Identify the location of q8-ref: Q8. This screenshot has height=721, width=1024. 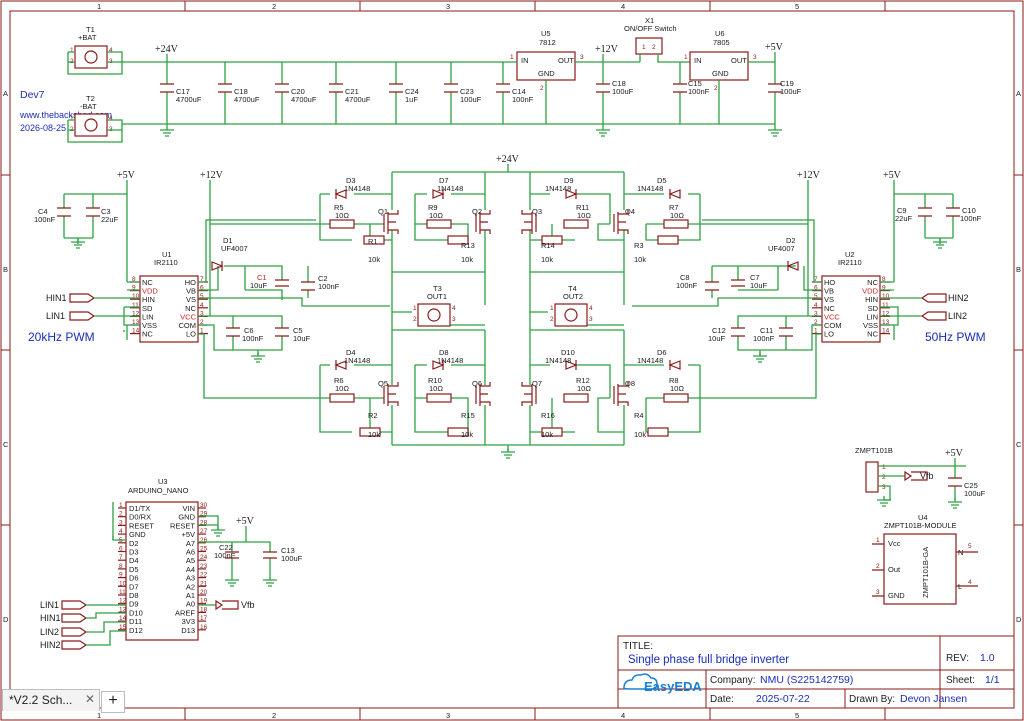
(630, 383).